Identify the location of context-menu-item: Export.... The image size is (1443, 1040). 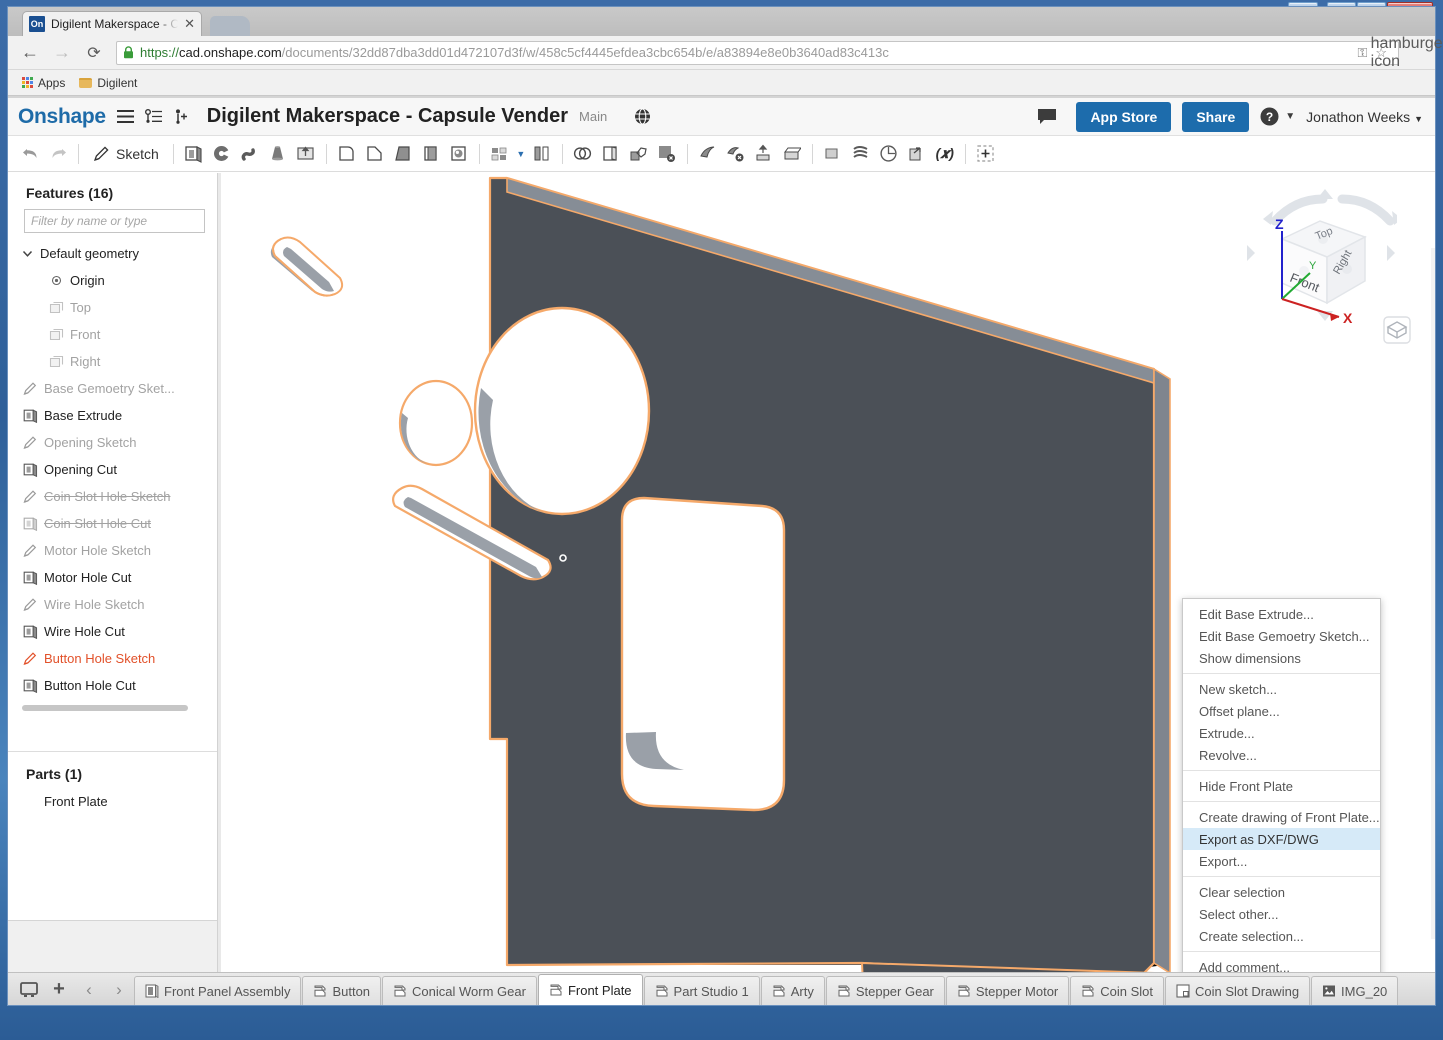
(1281, 861).